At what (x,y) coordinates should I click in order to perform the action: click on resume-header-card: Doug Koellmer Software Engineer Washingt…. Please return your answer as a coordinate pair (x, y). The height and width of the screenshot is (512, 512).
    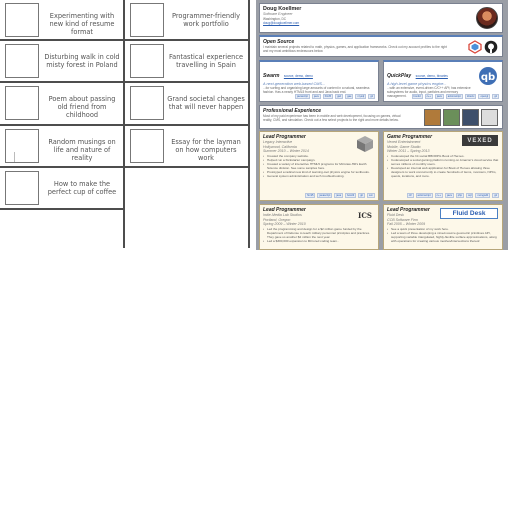
    Looking at the image, I should click on (381, 18).